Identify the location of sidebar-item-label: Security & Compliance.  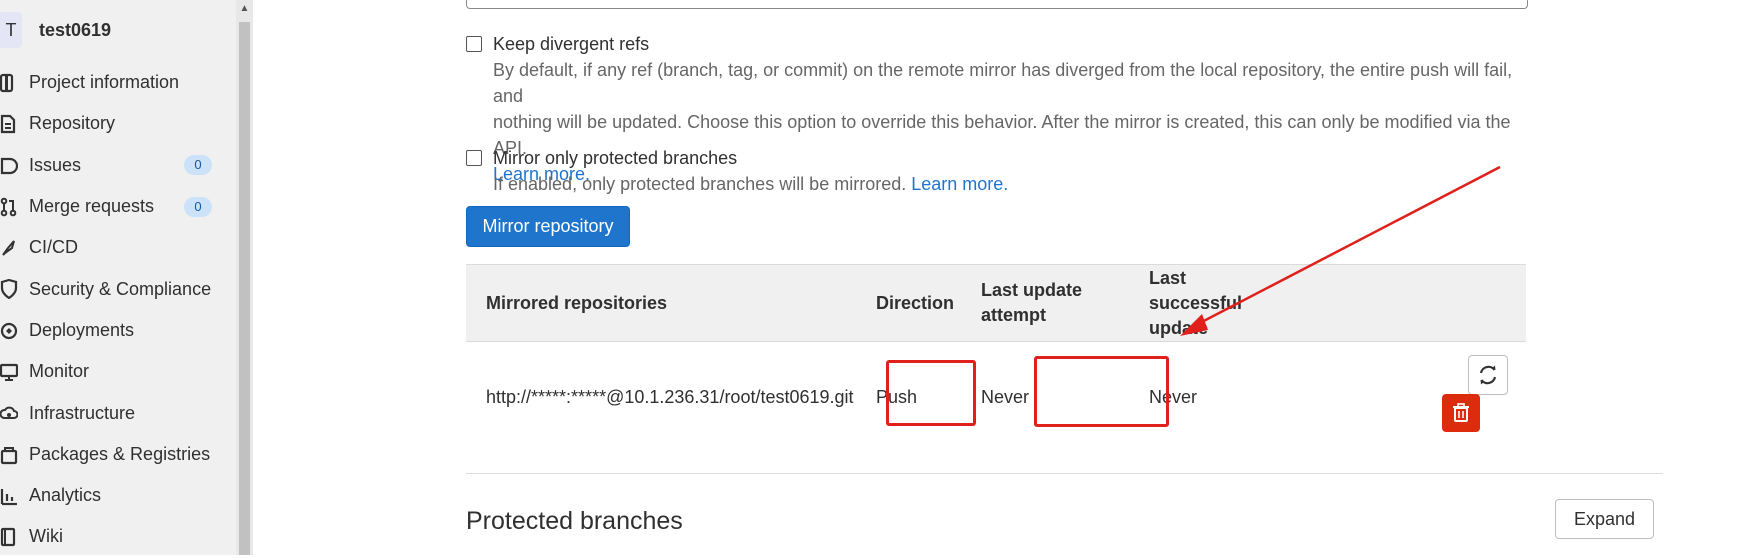
(120, 288).